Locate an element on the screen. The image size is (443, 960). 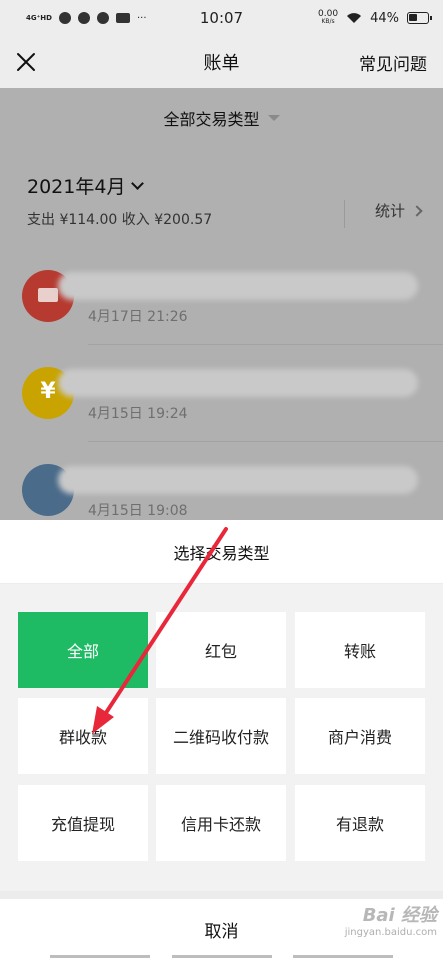
month-label: 2021年4月 is located at coordinates (76, 187).